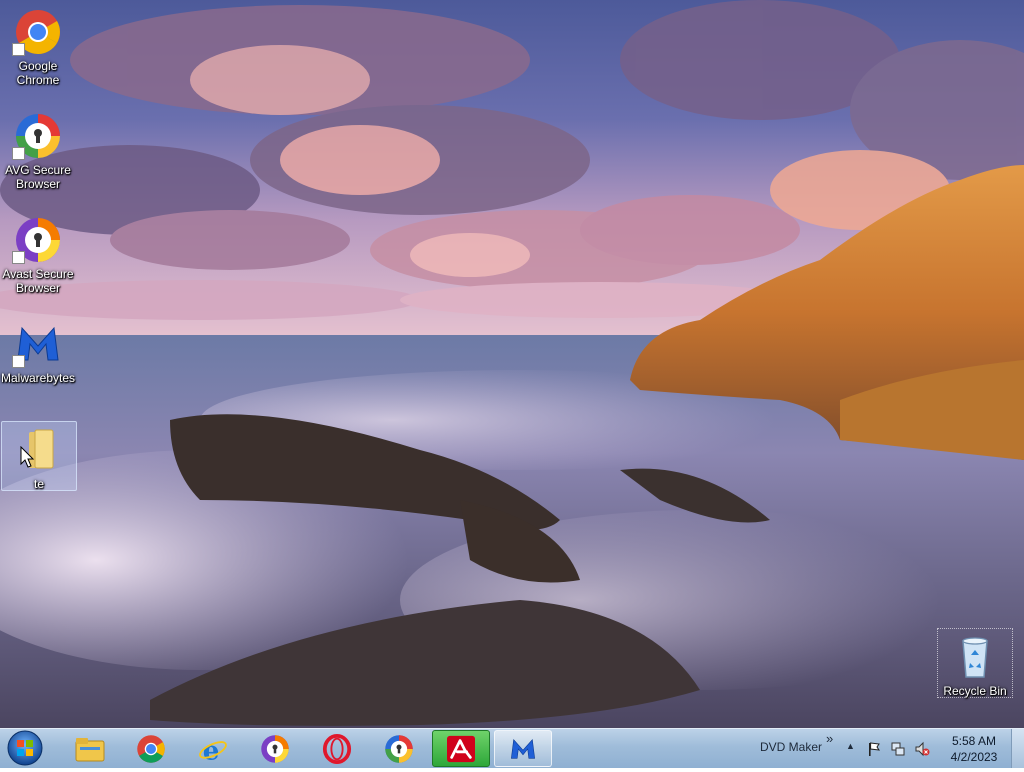 Image resolution: width=1024 pixels, height=772 pixels. I want to click on svg-text: e, so click(211, 749).